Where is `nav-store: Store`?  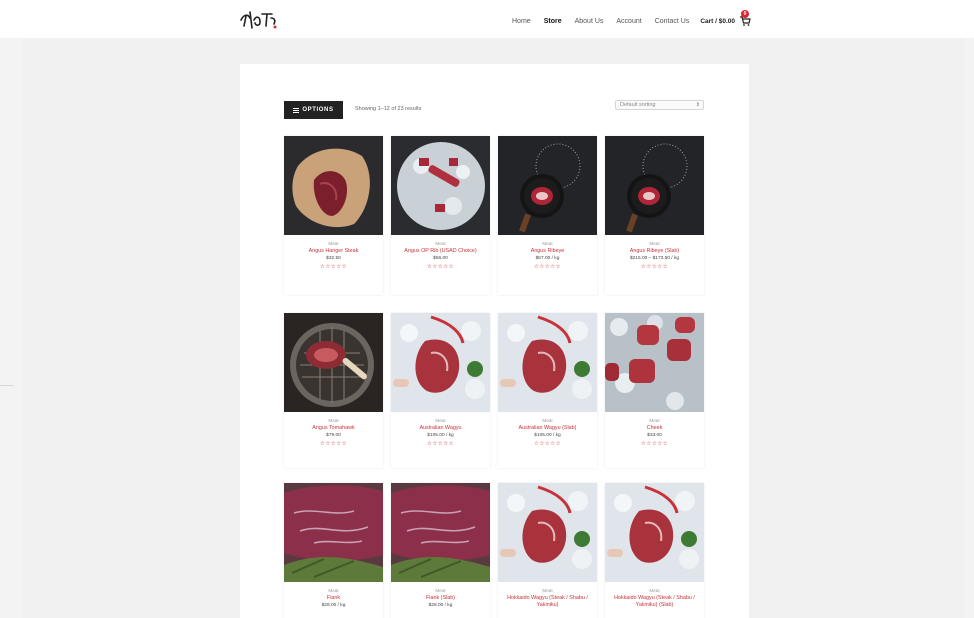
nav-store: Store is located at coordinates (553, 21).